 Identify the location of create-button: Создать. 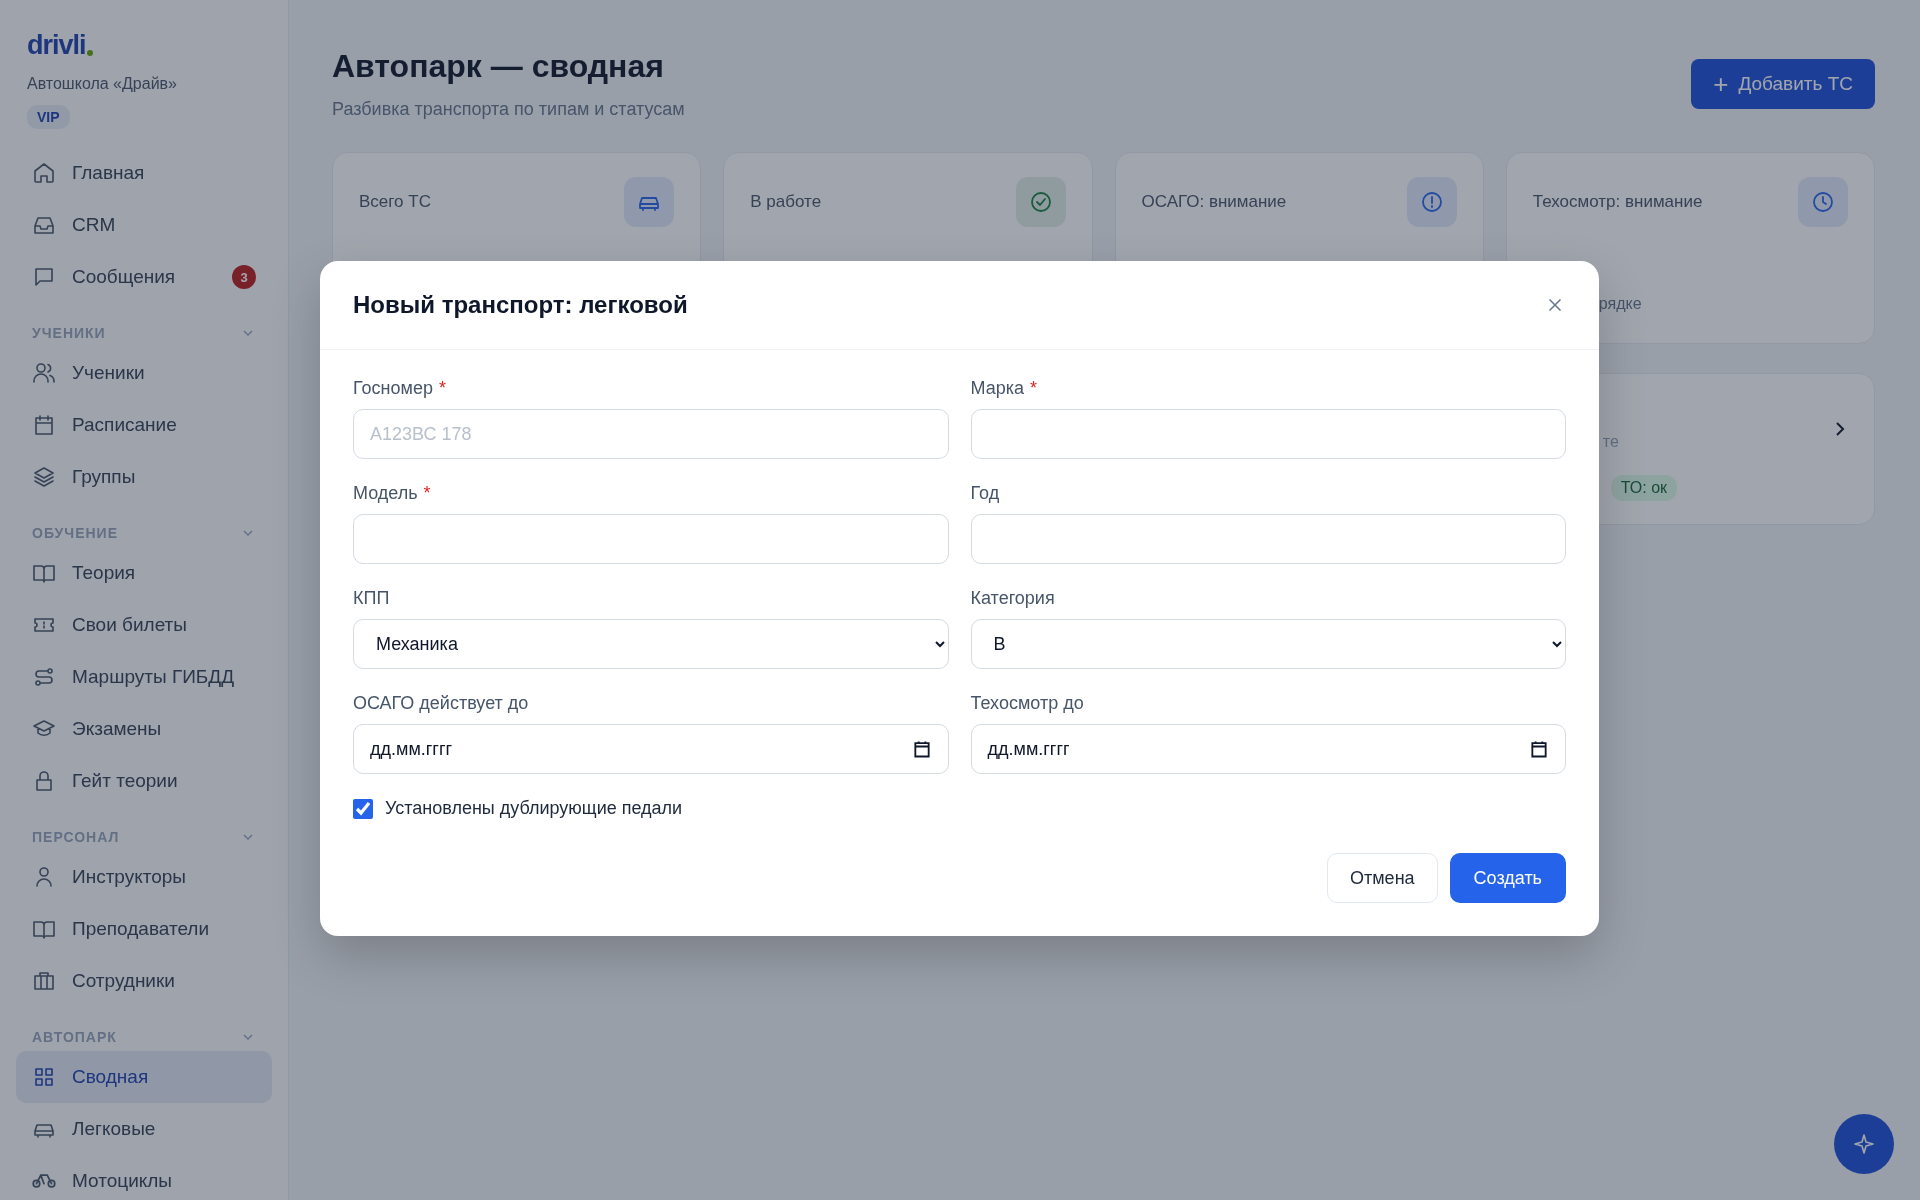
(1507, 878).